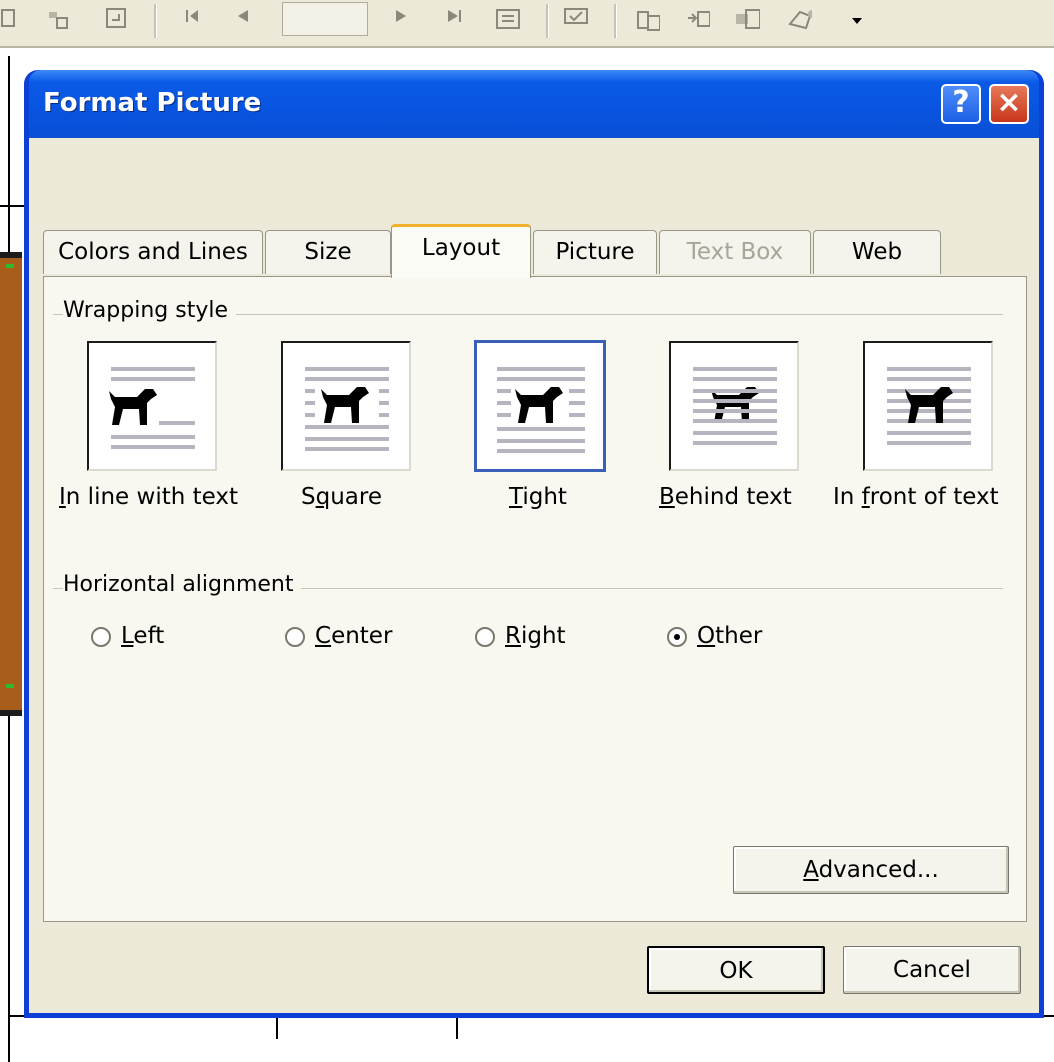  I want to click on cancel-button: Cancel, so click(932, 970).